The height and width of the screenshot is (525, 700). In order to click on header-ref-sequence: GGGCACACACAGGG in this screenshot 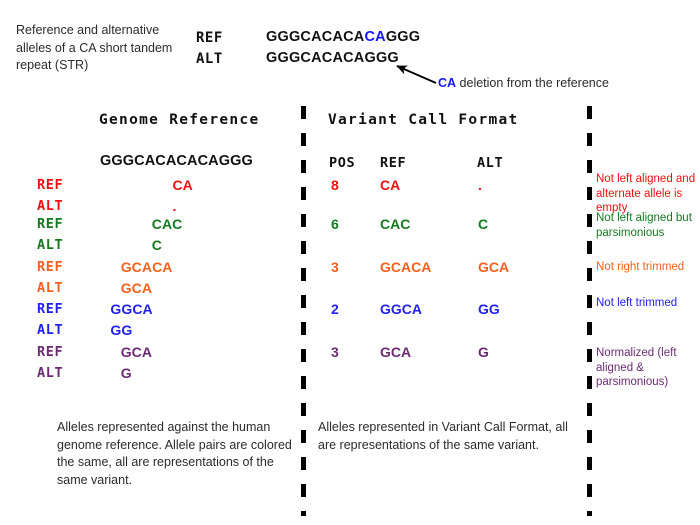, I will do `click(343, 37)`.